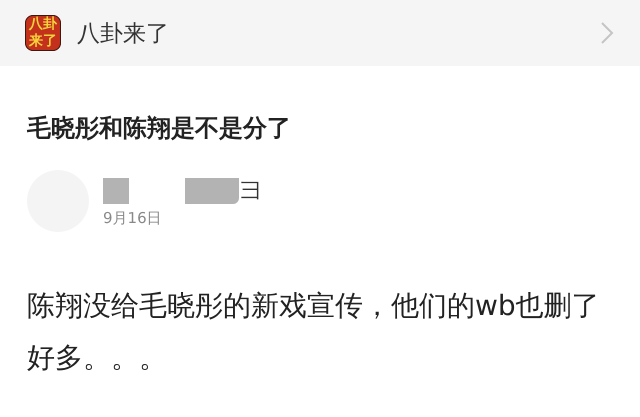 The width and height of the screenshot is (640, 417). What do you see at coordinates (159, 128) in the screenshot?
I see `question-title: 毛晓彤和陈翔是不是分了` at bounding box center [159, 128].